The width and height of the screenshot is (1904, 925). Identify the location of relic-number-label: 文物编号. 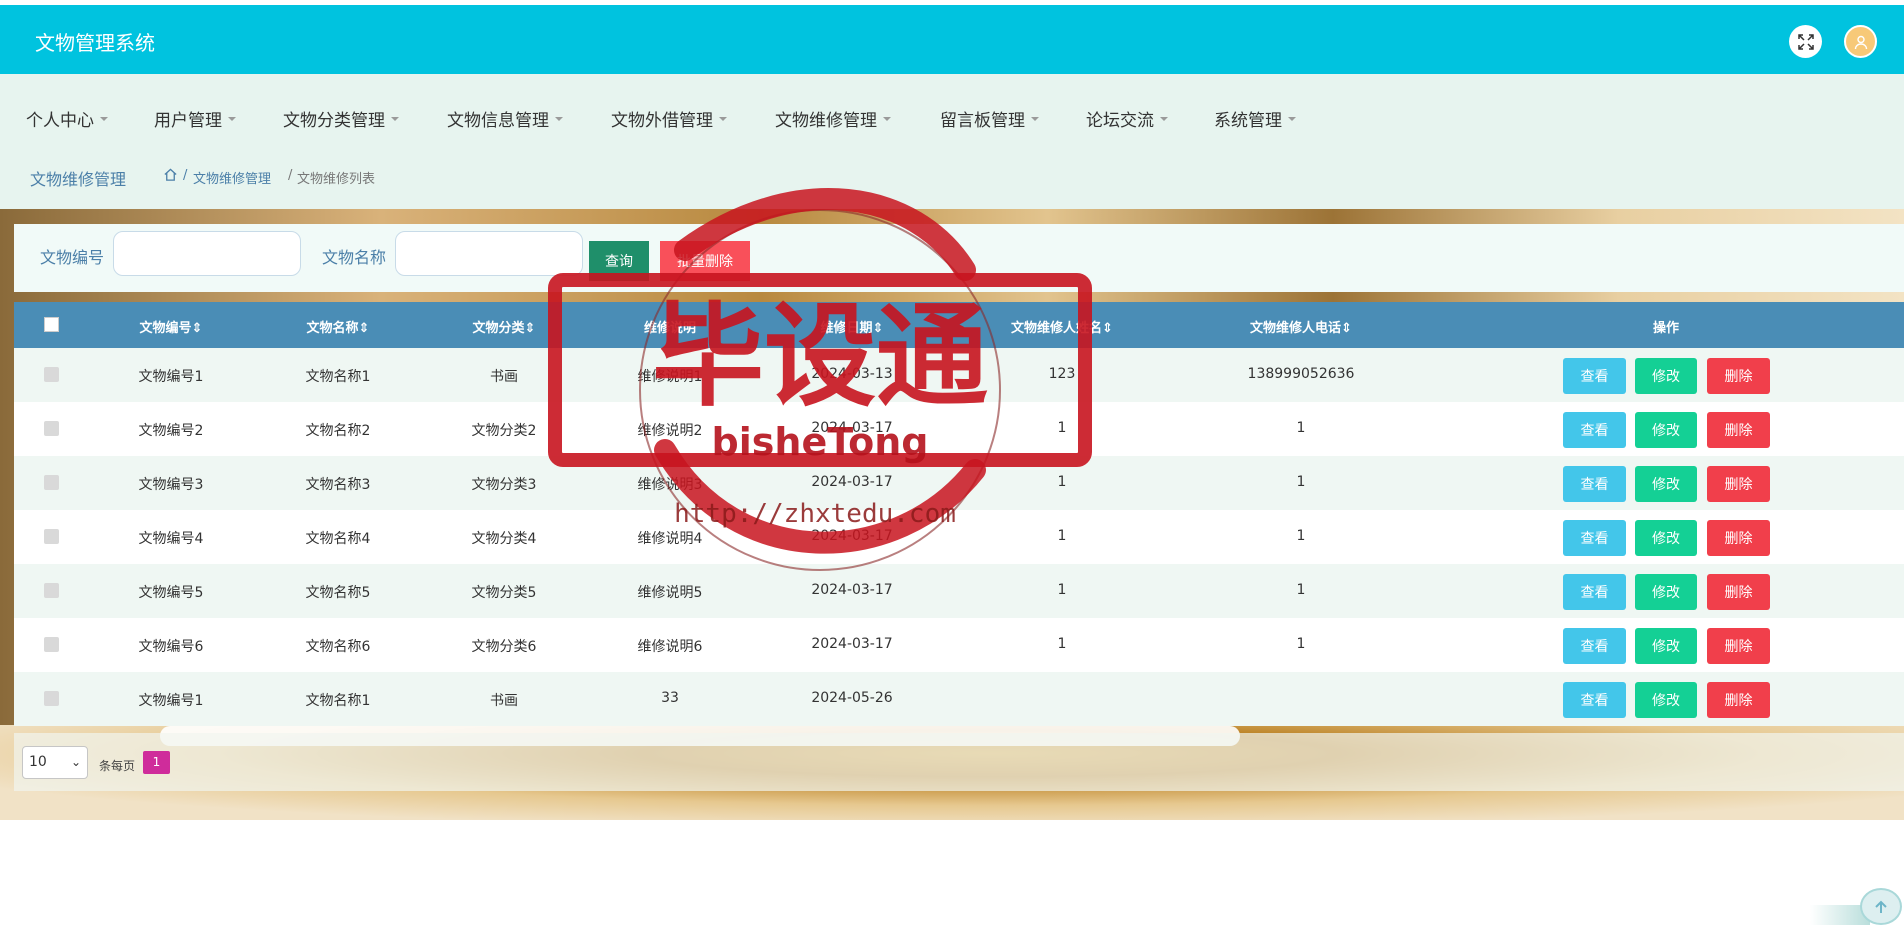
(72, 257).